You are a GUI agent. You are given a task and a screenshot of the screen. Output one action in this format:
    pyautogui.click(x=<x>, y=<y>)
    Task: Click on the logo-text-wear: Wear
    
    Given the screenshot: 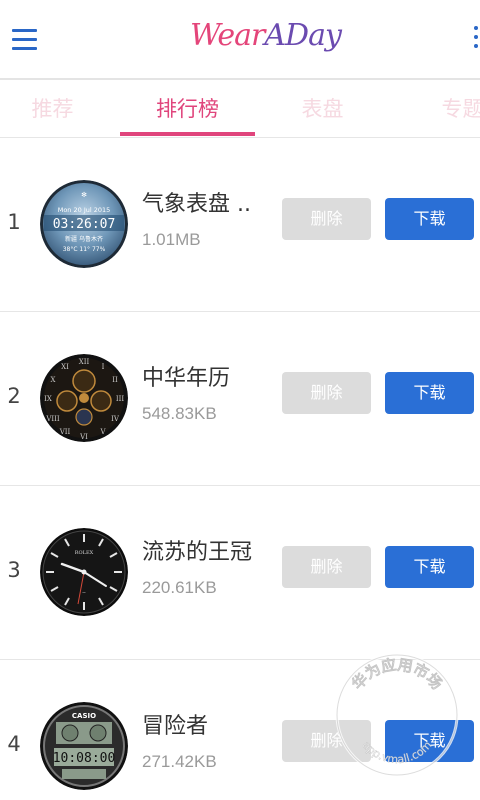 What is the action you would take?
    pyautogui.click(x=227, y=35)
    